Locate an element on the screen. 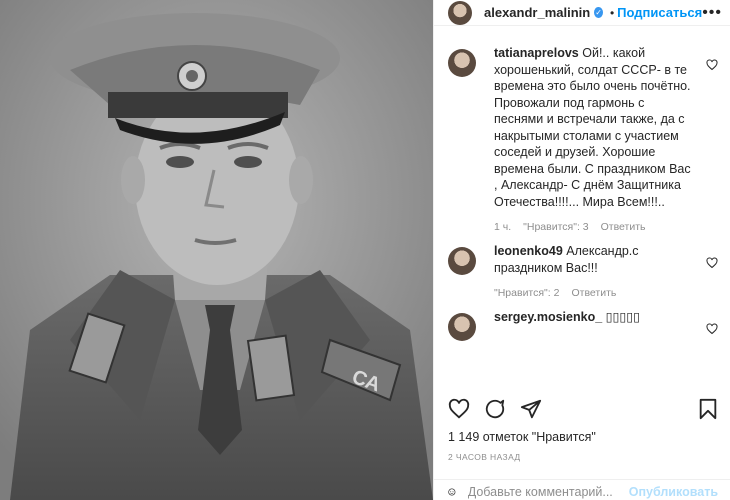 The height and width of the screenshot is (500, 730). post-header: alexandr_malinin ✓ • Подписаться ••• is located at coordinates (582, 13).